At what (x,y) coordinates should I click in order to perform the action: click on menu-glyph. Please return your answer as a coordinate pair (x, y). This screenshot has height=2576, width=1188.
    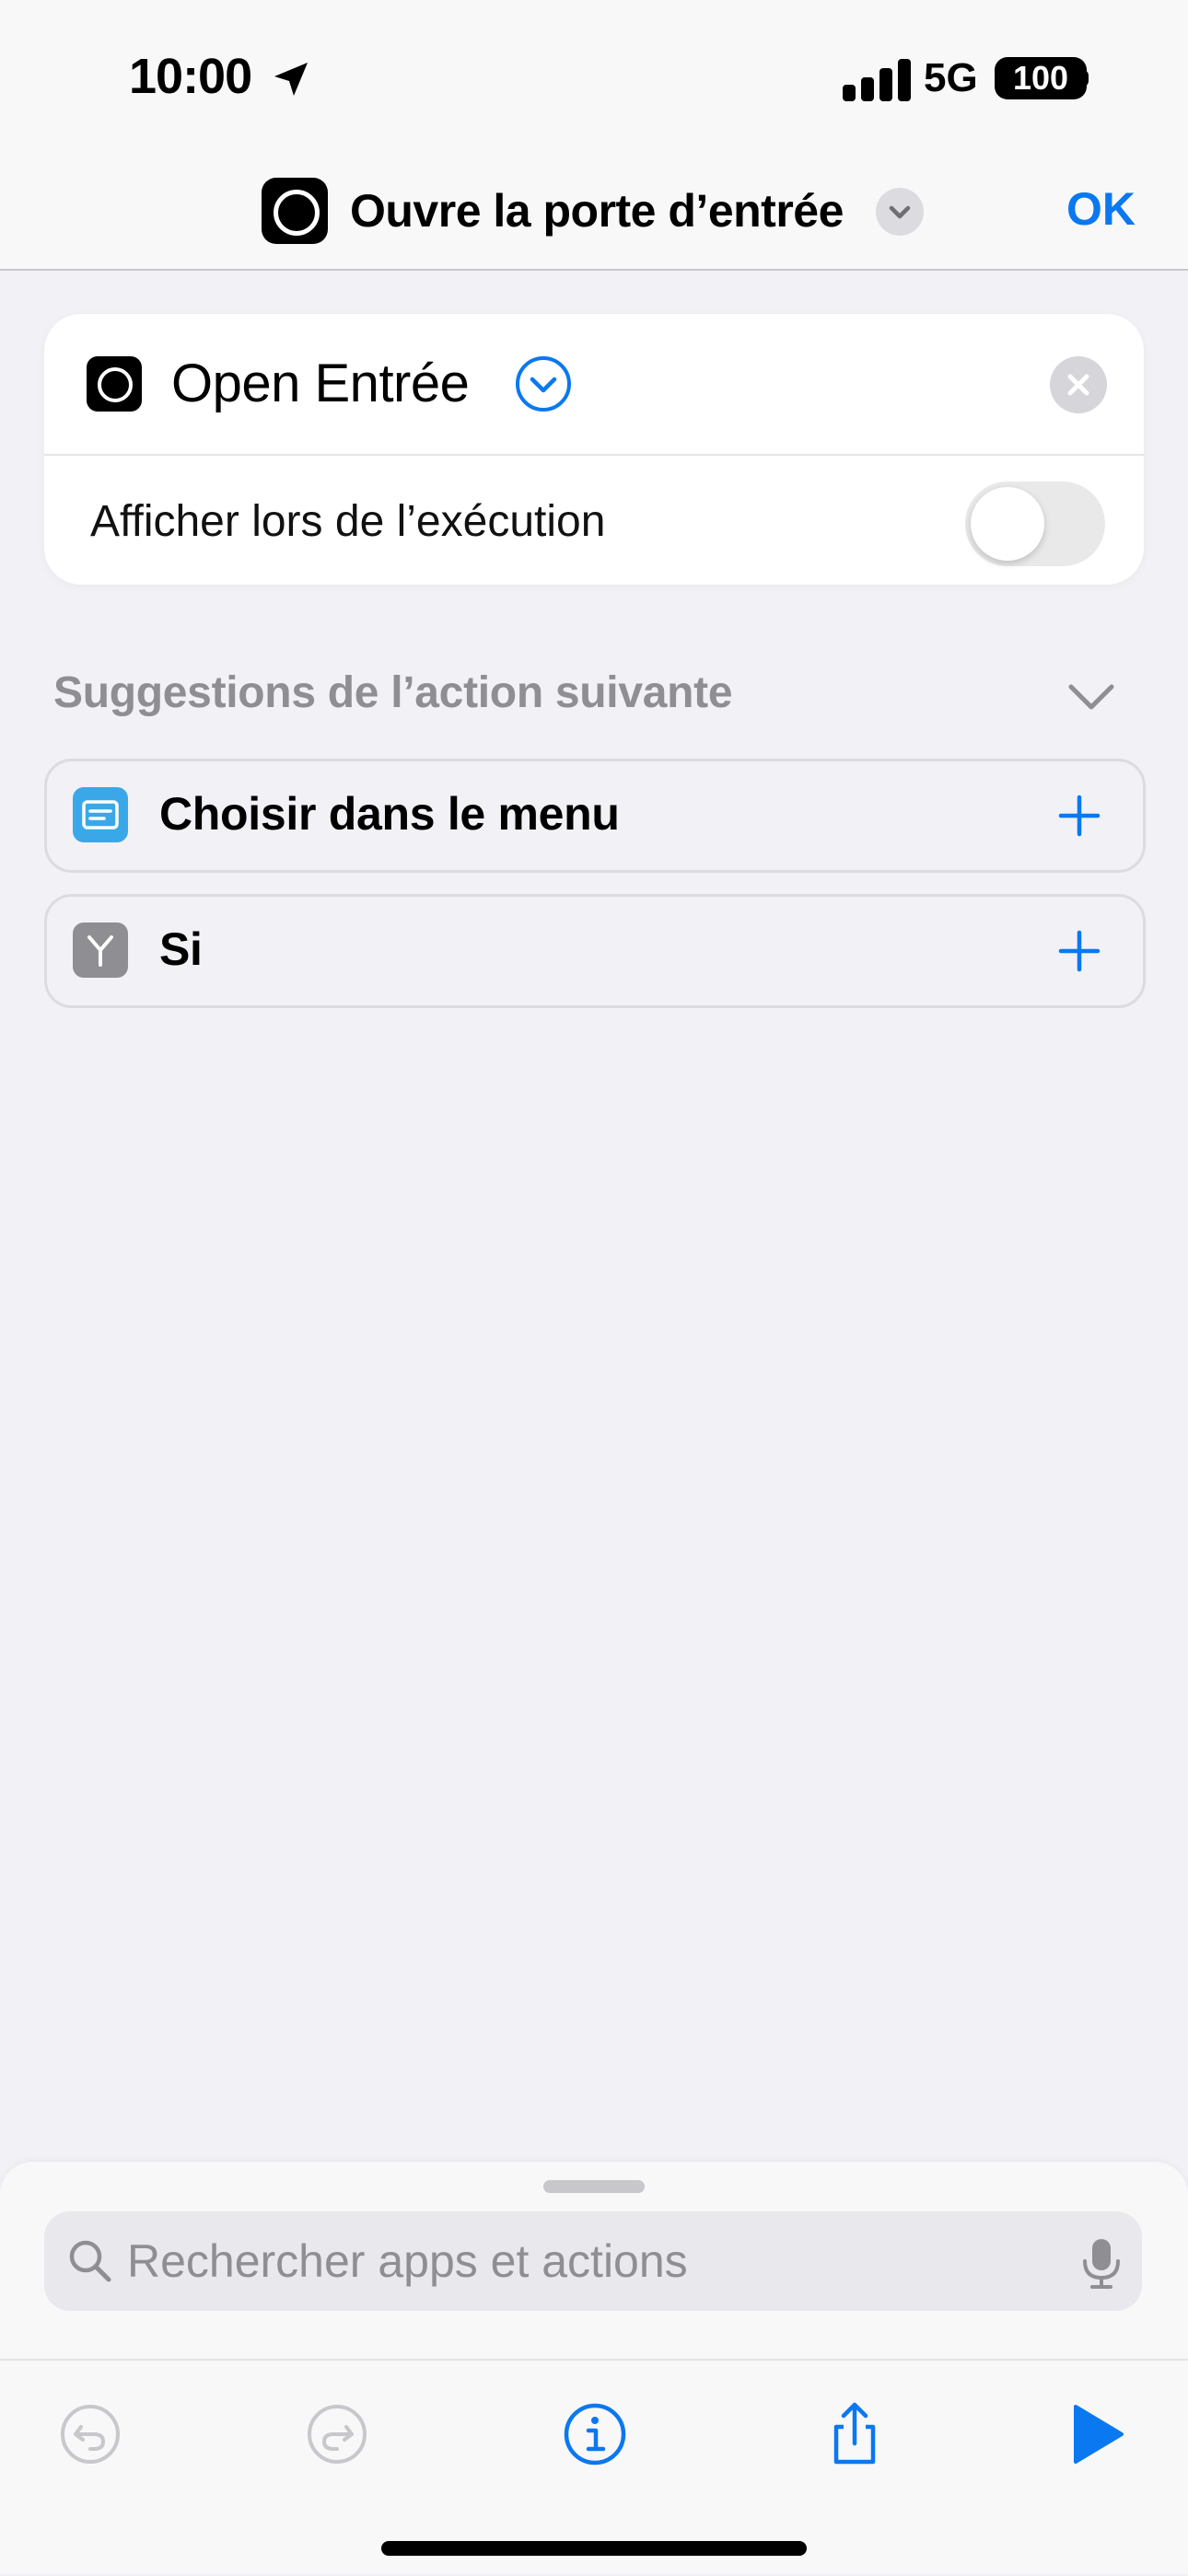
    Looking at the image, I should click on (100, 815).